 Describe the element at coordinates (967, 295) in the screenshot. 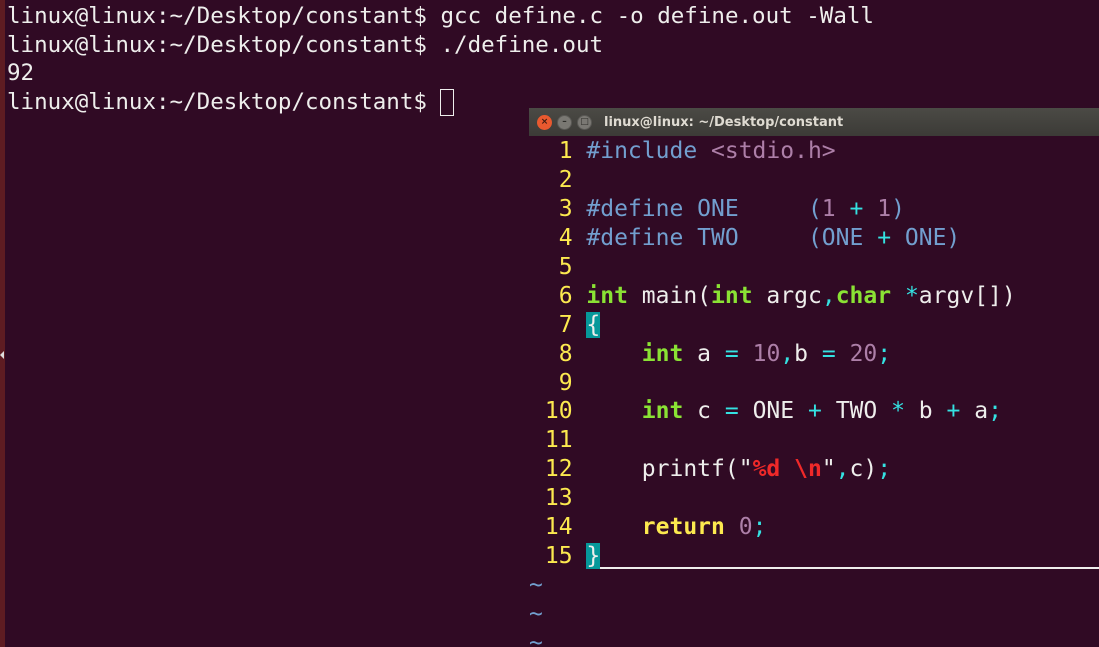

I see `code-token: argv[])` at that location.